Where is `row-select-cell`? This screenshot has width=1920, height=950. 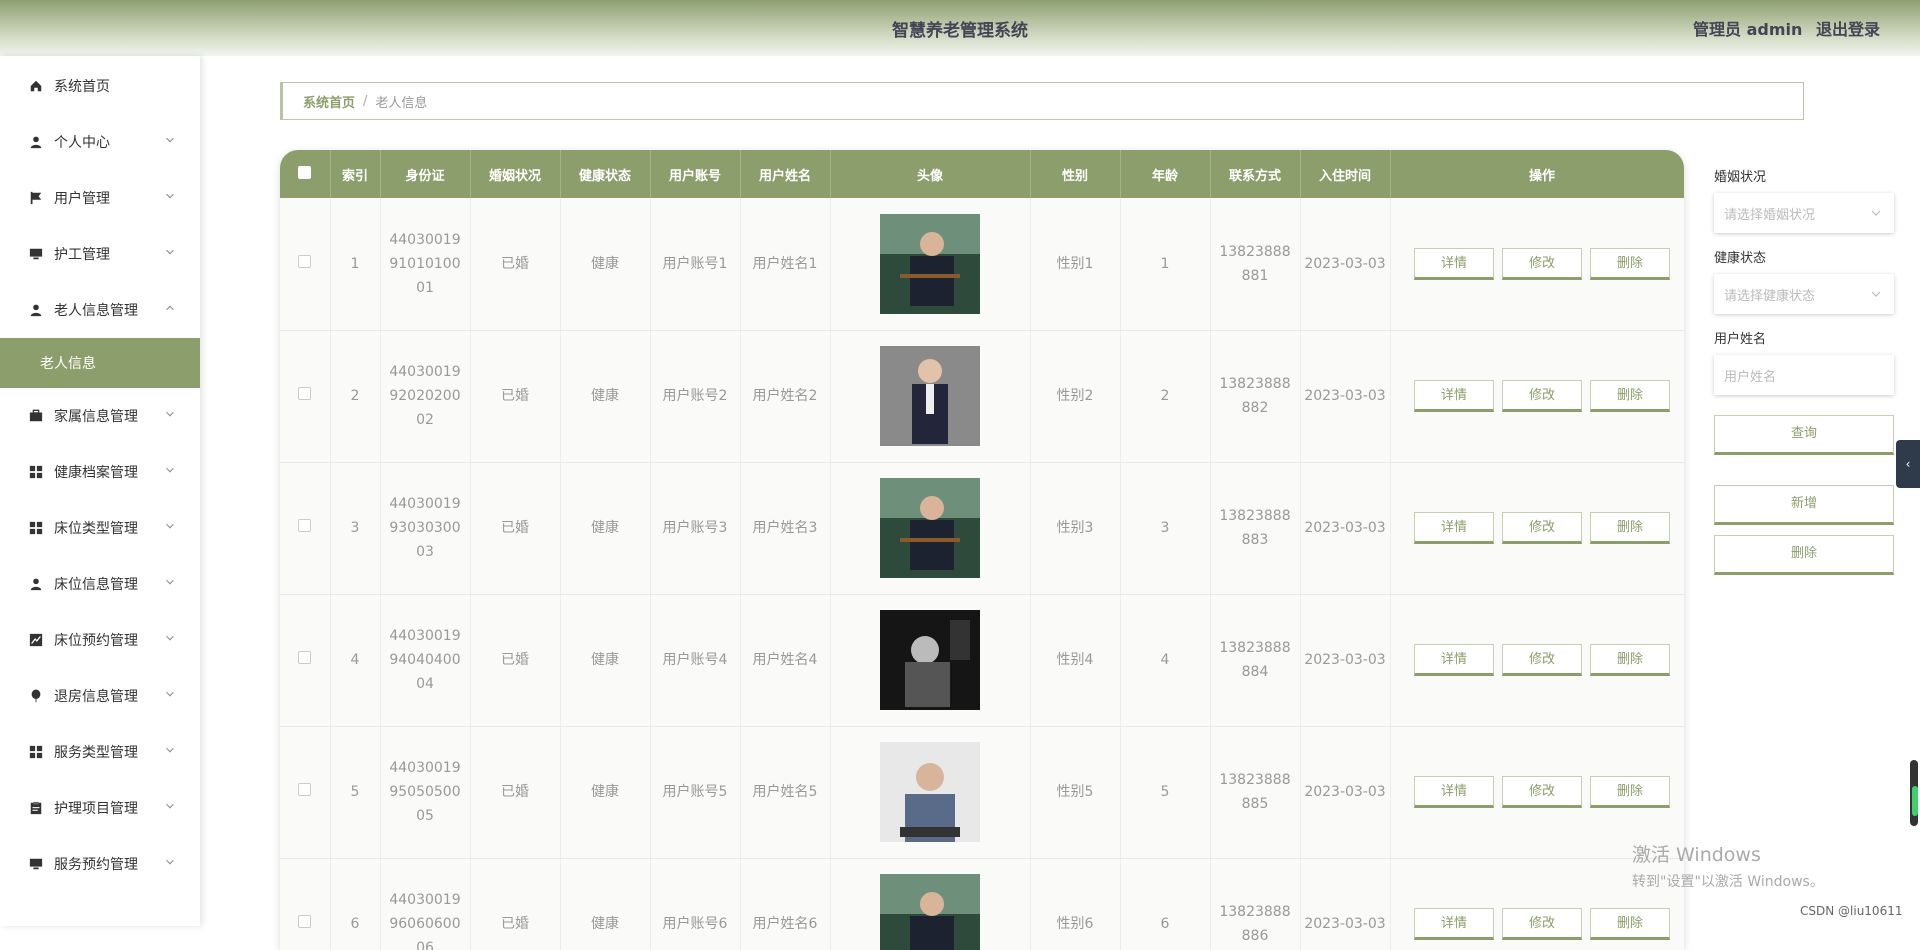 row-select-cell is located at coordinates (305, 396).